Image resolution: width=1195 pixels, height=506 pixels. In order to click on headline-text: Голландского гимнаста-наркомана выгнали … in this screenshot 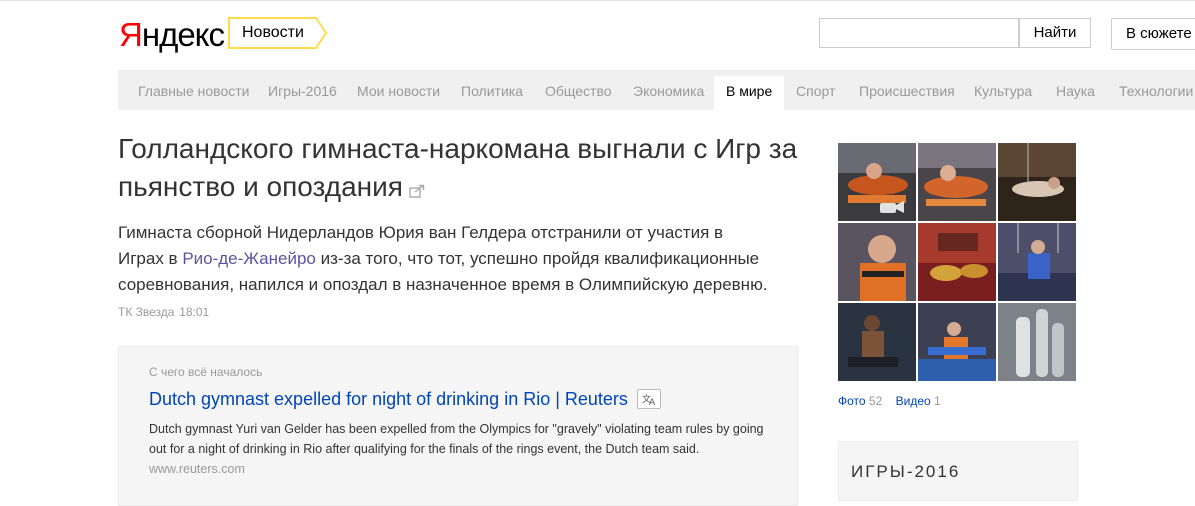, I will do `click(458, 167)`.